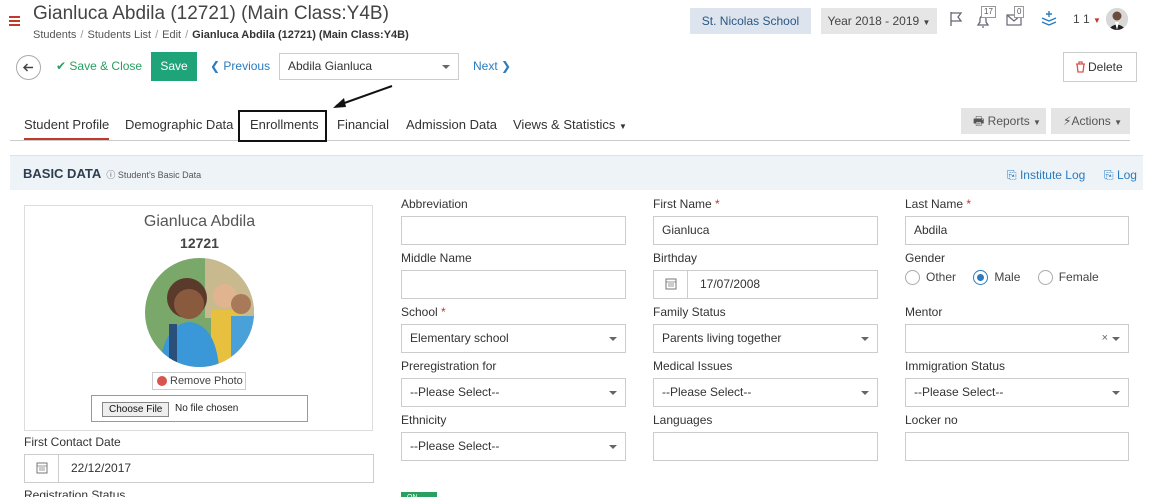  I want to click on delete-button: Delete, so click(1100, 67).